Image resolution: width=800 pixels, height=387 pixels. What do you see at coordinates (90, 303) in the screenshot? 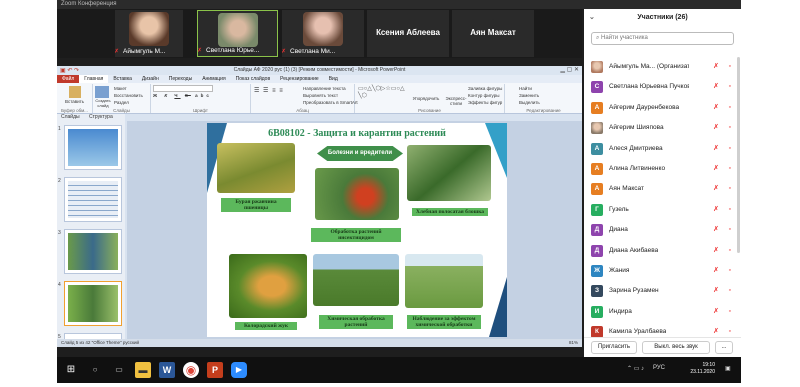
I see `slide-thumbnail-selected: 4` at bounding box center [90, 303].